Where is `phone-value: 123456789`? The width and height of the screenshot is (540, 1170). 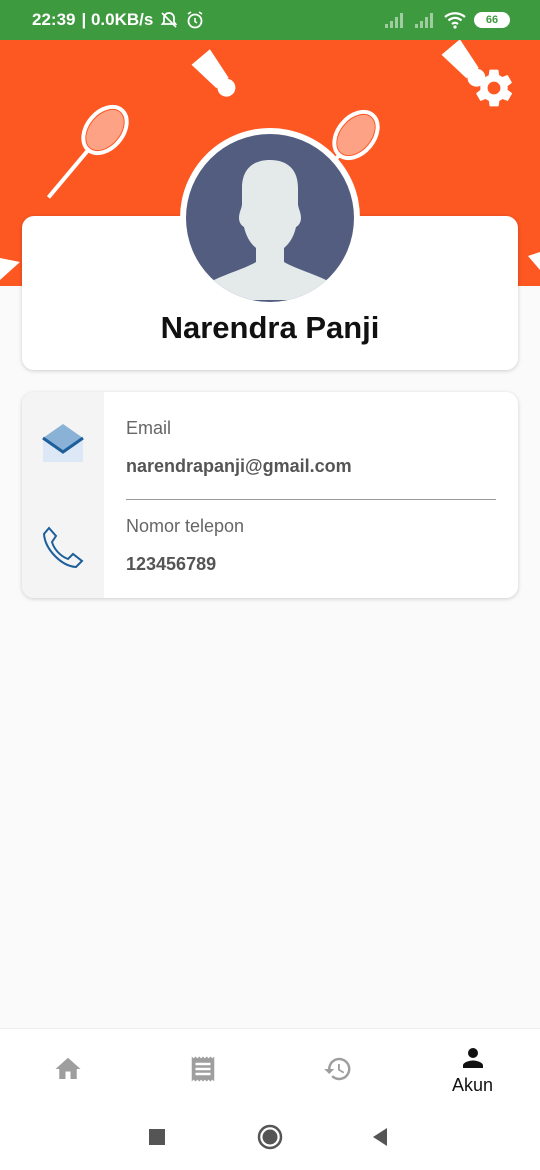
phone-value: 123456789 is located at coordinates (171, 564).